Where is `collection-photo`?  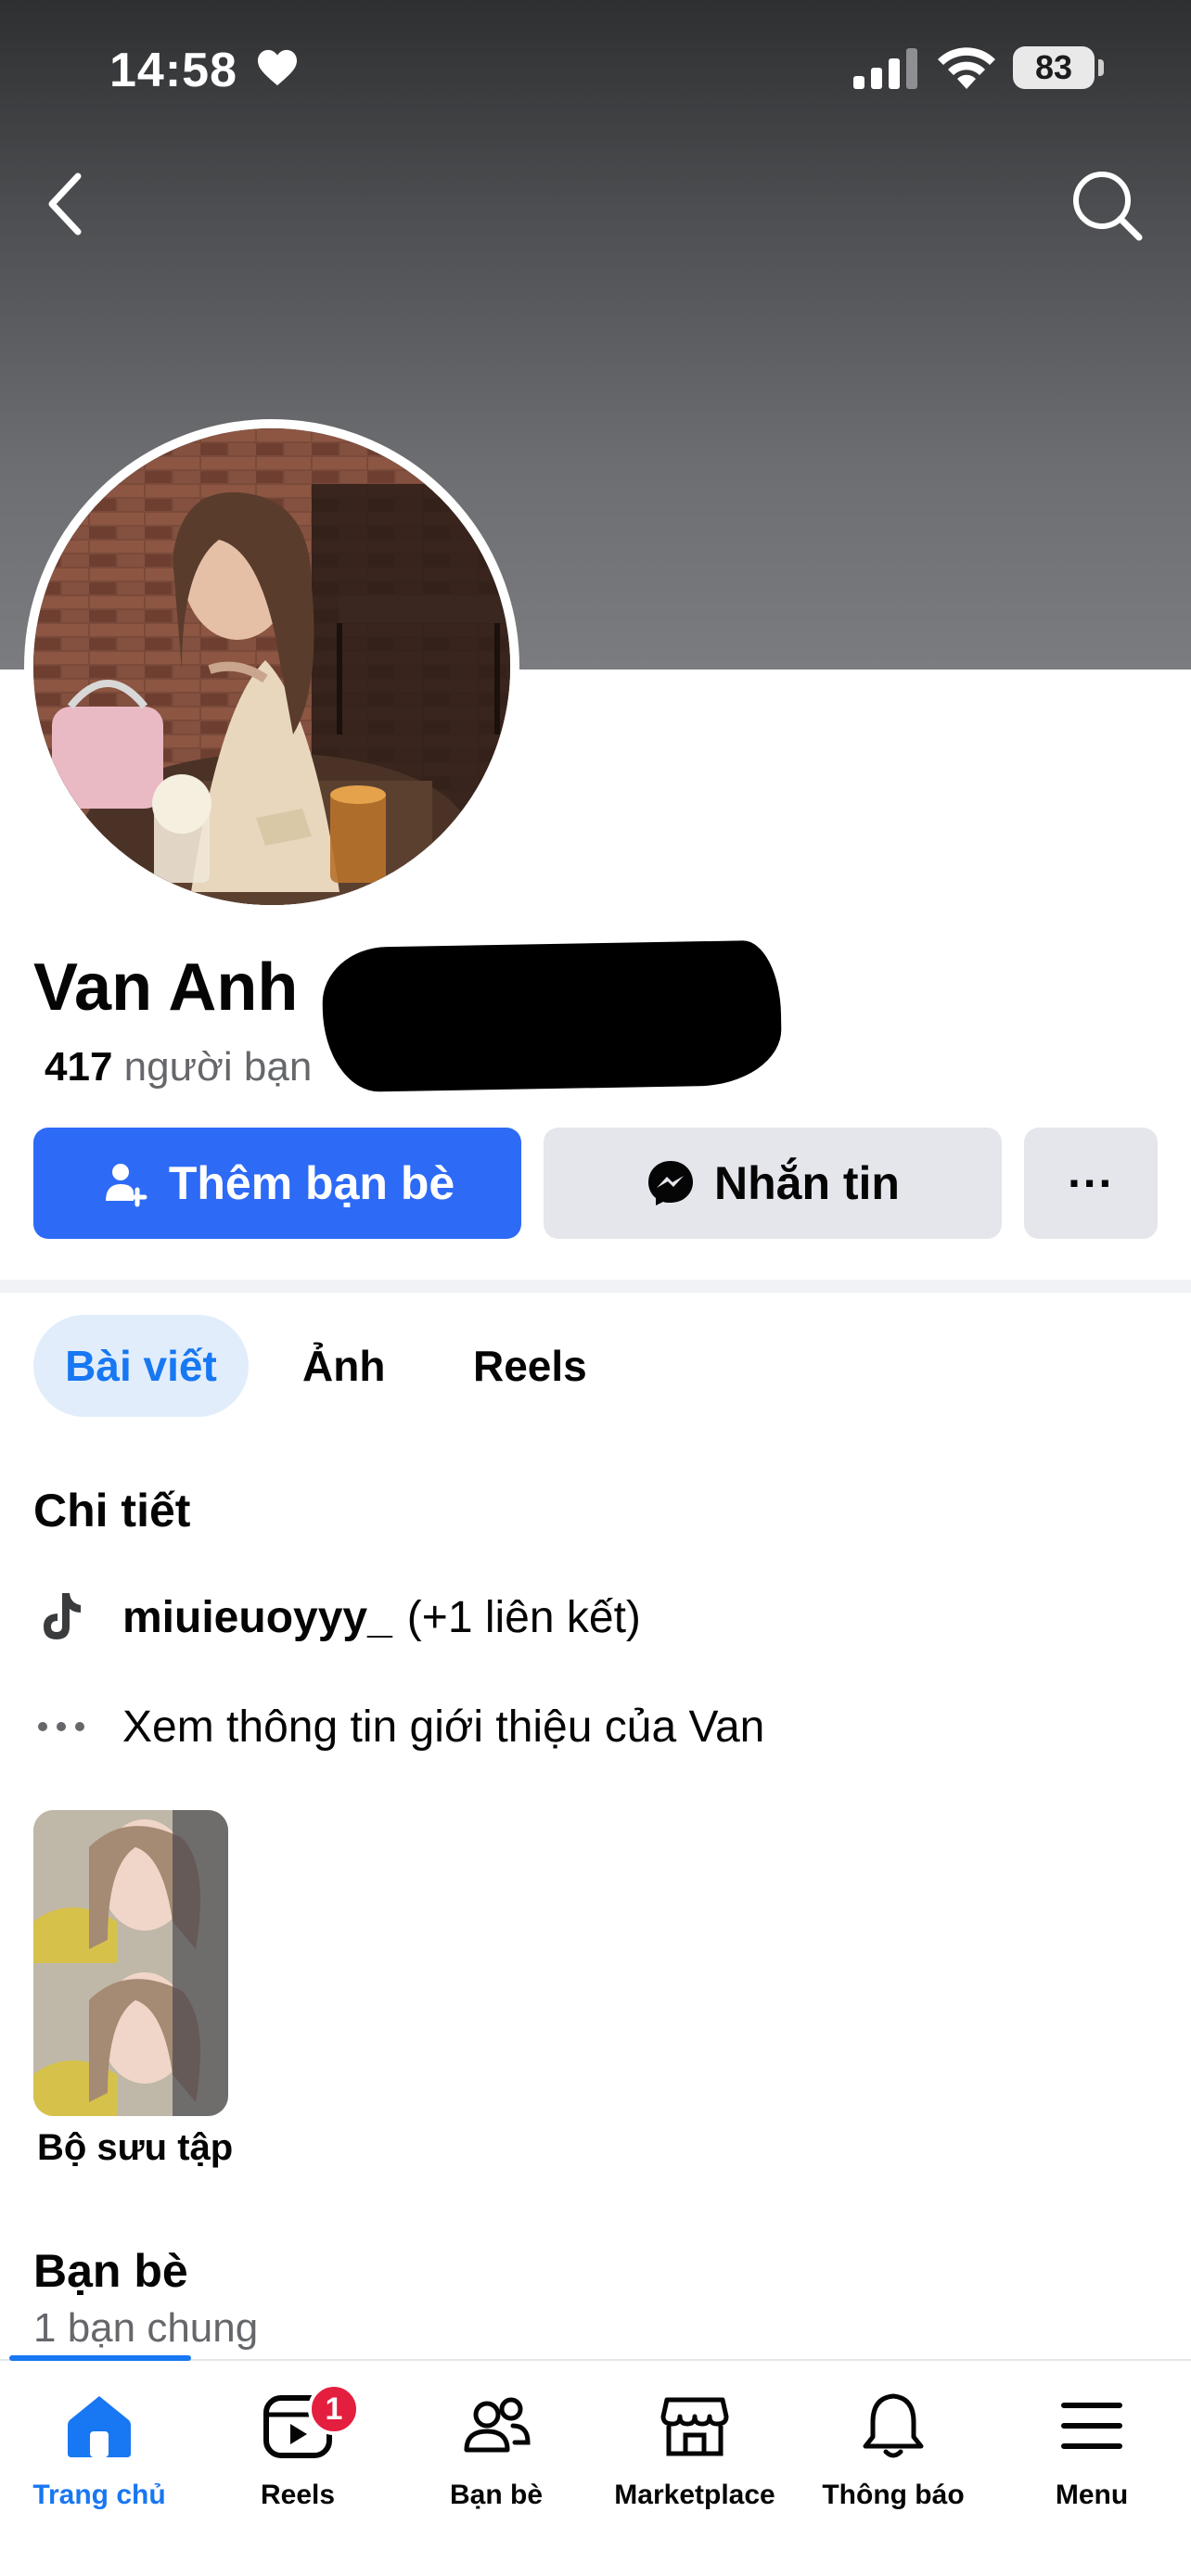
collection-photo is located at coordinates (130, 1963).